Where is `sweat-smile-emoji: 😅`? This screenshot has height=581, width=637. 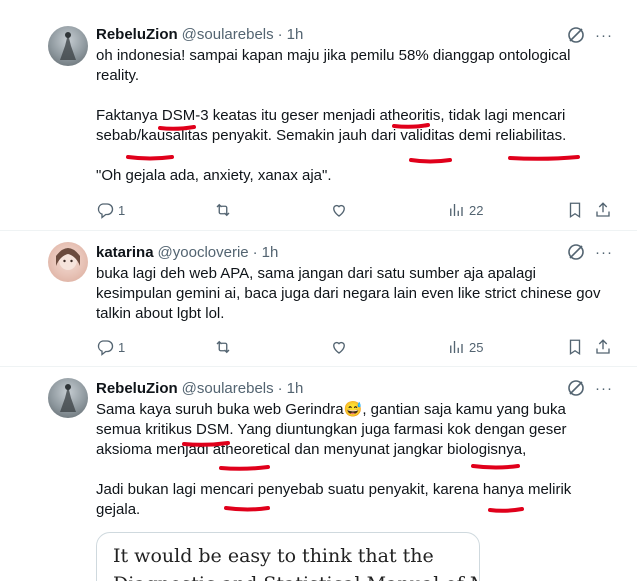
sweat-smile-emoji: 😅 is located at coordinates (353, 409).